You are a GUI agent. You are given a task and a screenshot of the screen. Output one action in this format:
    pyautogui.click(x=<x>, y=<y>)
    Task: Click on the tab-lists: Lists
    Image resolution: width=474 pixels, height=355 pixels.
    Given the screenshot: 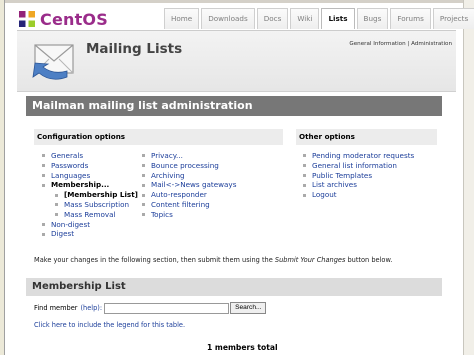 What is the action you would take?
    pyautogui.click(x=338, y=18)
    